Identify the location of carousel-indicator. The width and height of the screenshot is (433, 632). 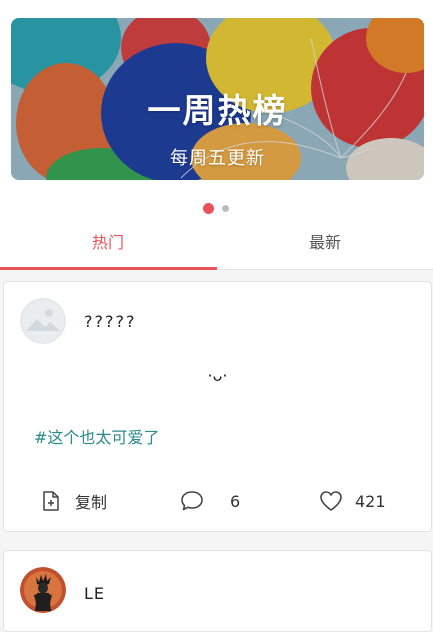
(216, 209).